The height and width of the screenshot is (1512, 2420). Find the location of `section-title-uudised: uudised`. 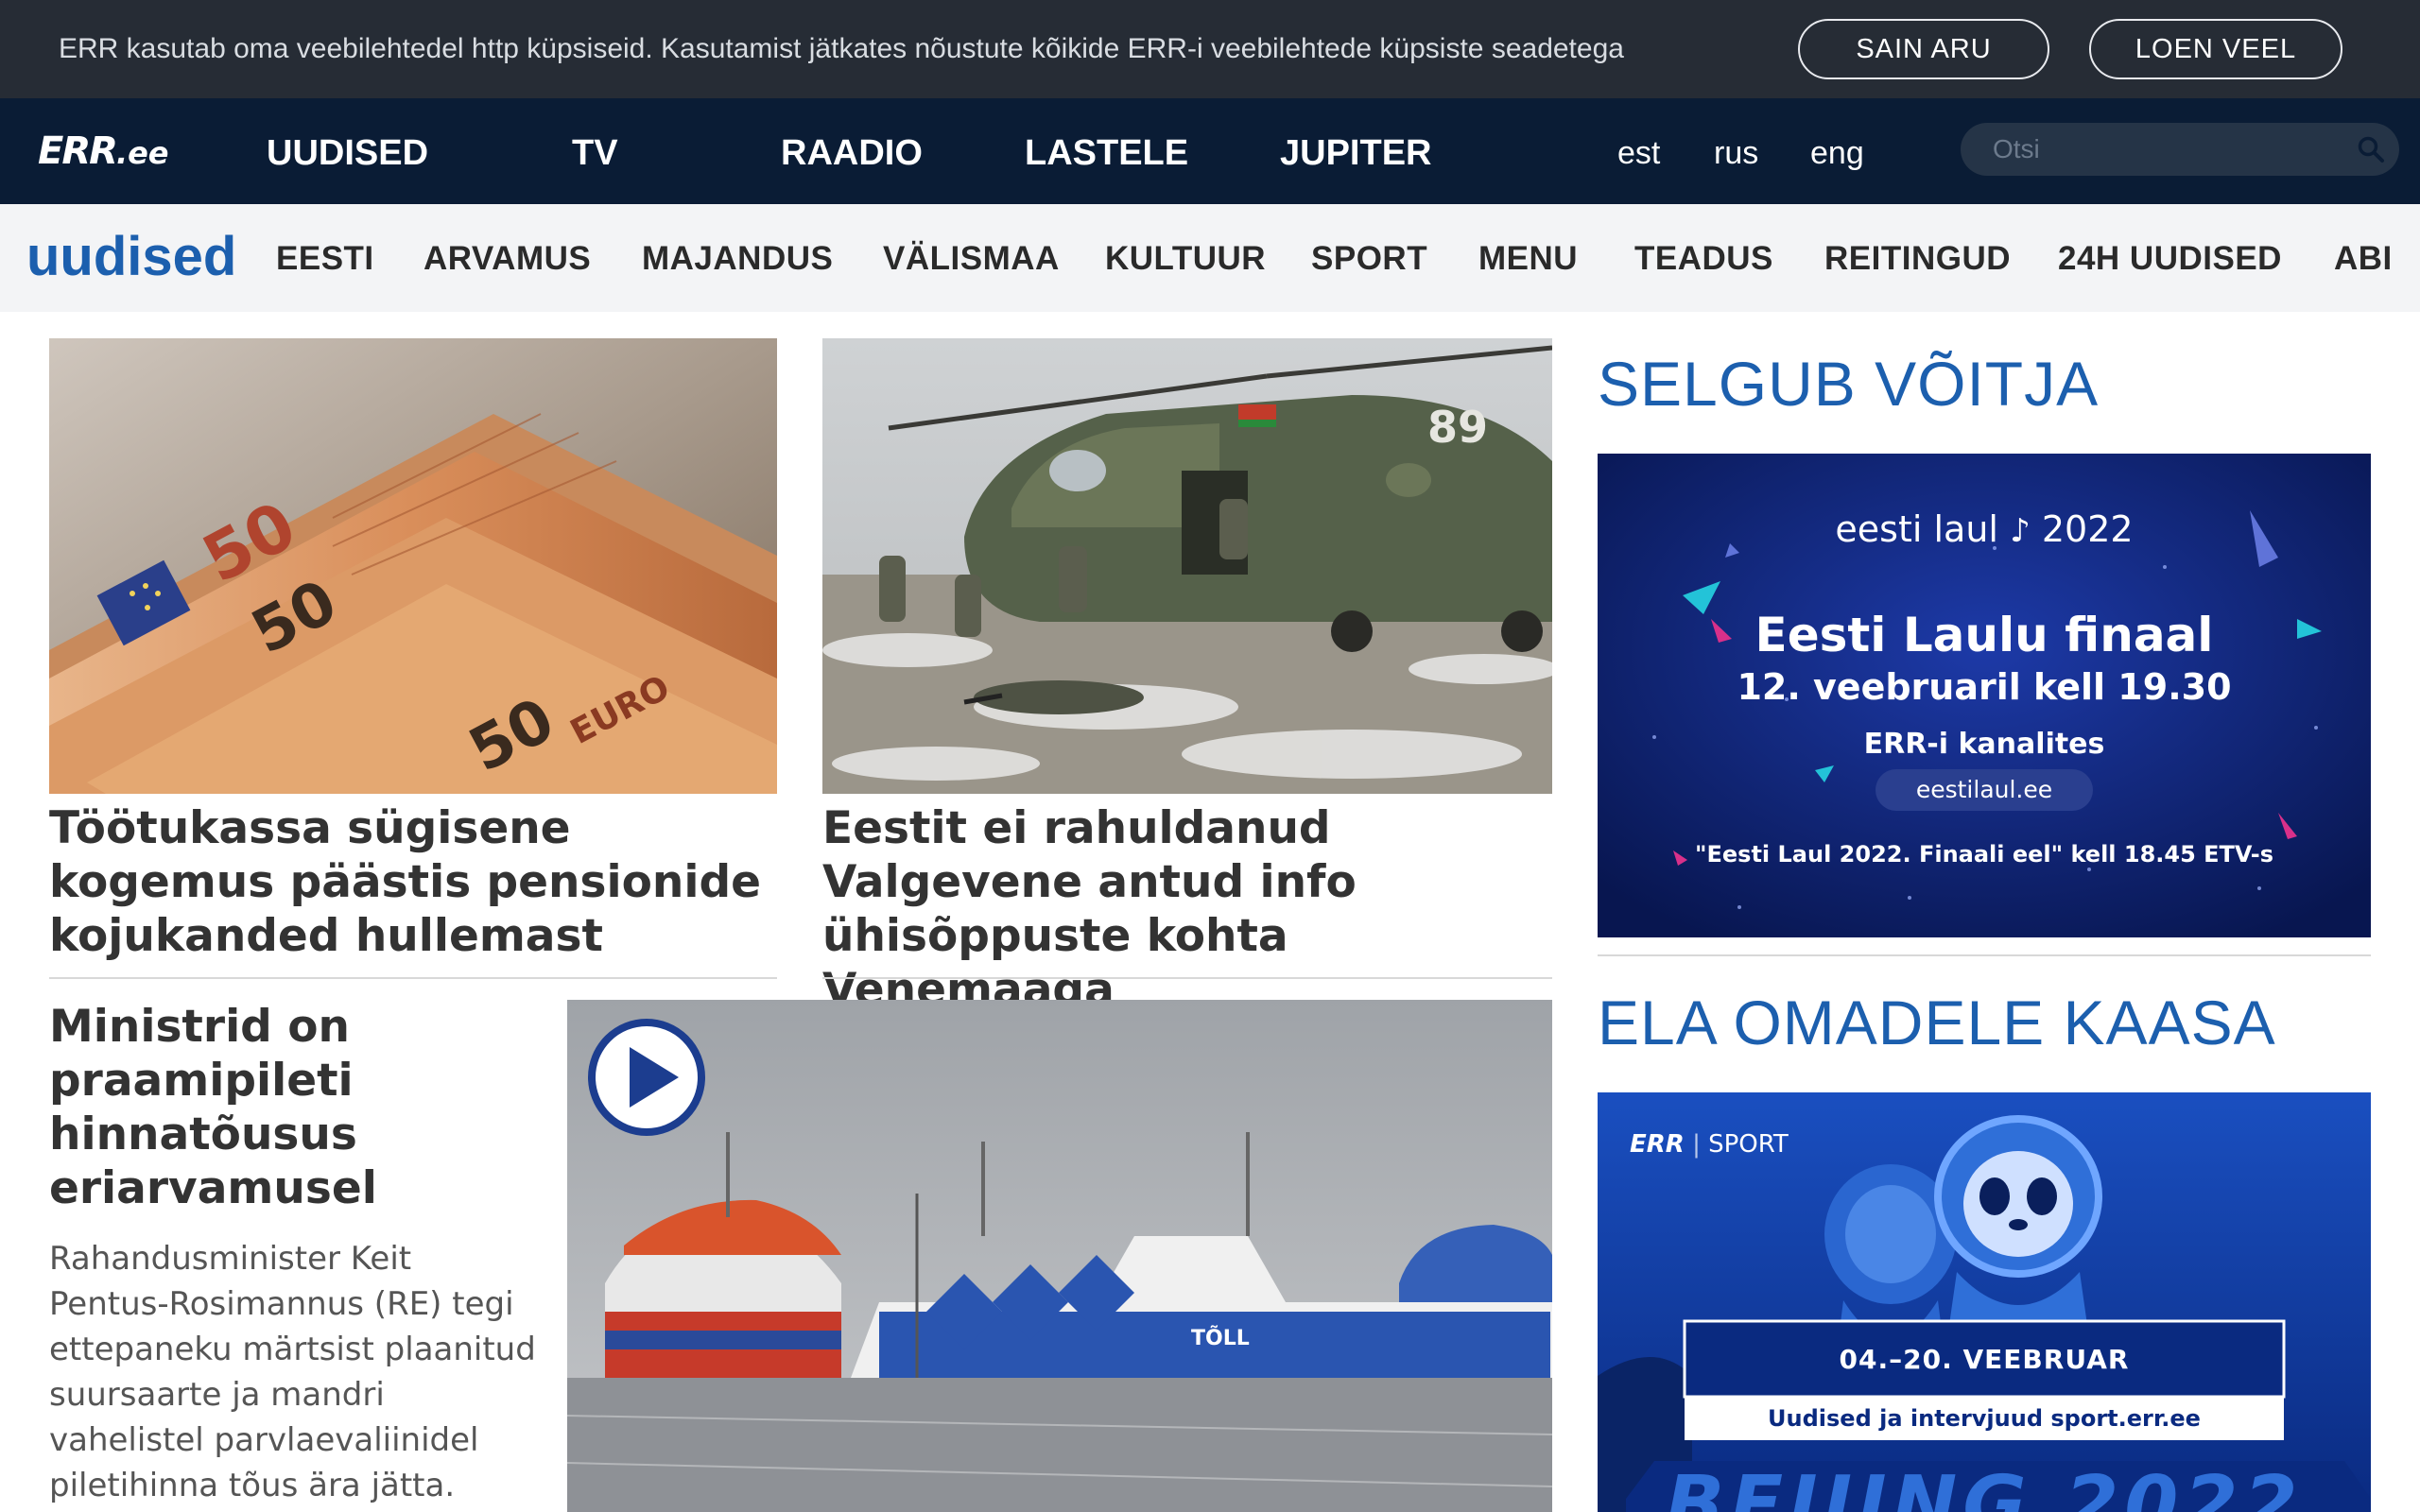

section-title-uudised: uudised is located at coordinates (131, 257).